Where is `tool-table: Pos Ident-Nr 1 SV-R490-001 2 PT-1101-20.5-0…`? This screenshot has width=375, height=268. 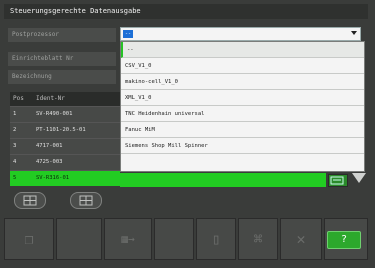
tool-table: Pos Ident-Nr 1 SV-R490-001 2 PT-1101-20.5-0… is located at coordinates (65, 139).